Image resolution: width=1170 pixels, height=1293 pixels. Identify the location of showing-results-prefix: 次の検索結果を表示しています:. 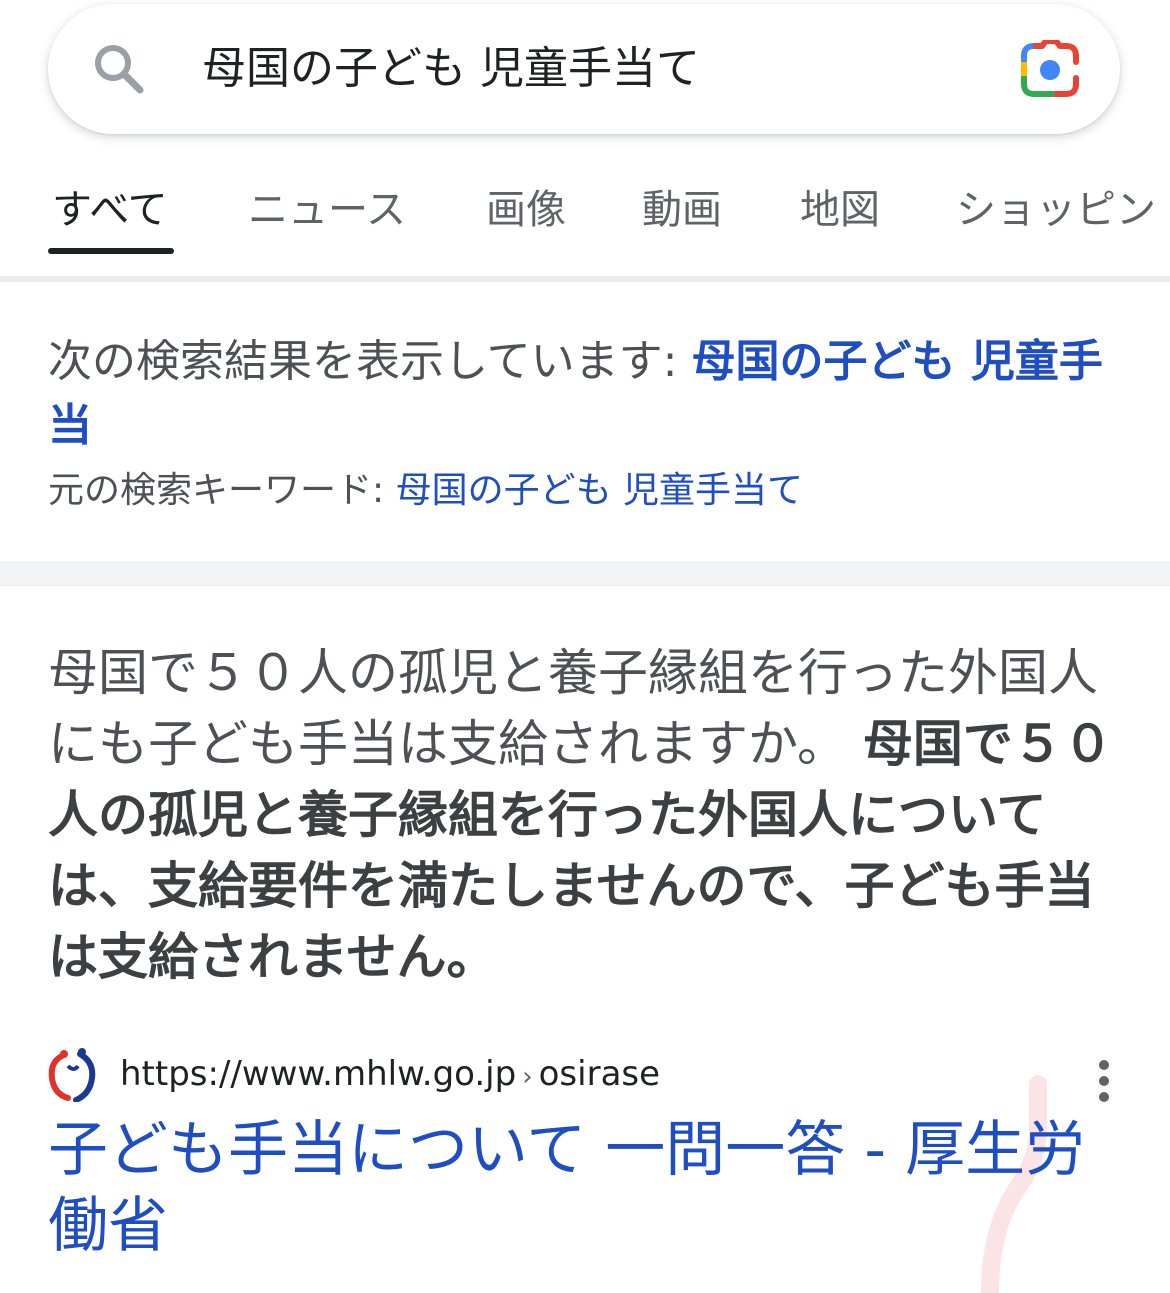
(370, 361).